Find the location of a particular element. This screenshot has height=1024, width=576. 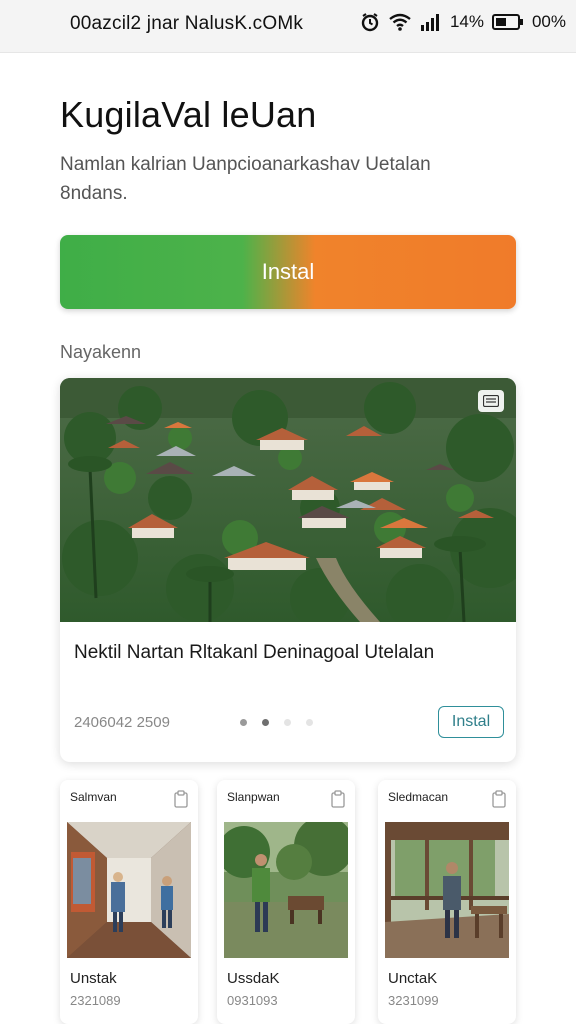

status-bar: 00azcil2 jnar NalusK.cOMk 14% 00% is located at coordinates (288, 26).